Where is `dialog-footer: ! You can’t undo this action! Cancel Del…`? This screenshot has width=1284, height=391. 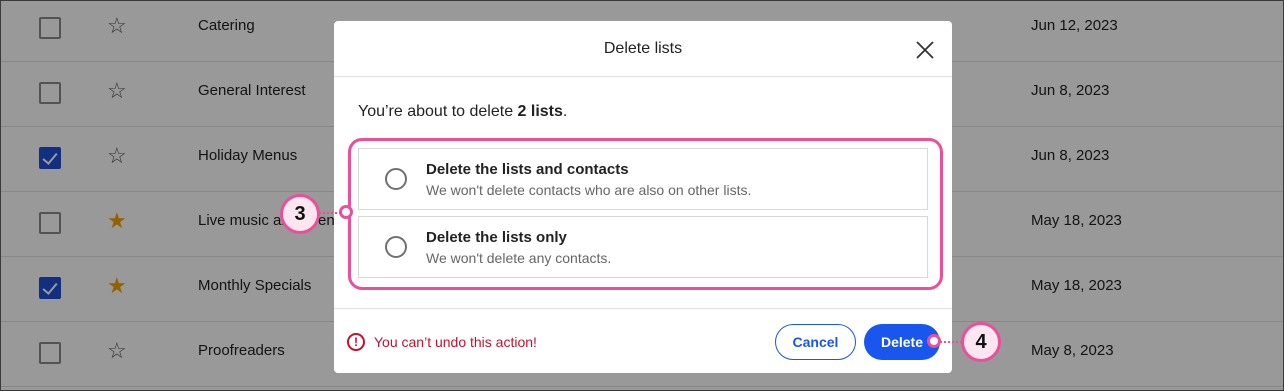 dialog-footer: ! You can’t undo this action! Cancel Del… is located at coordinates (643, 340).